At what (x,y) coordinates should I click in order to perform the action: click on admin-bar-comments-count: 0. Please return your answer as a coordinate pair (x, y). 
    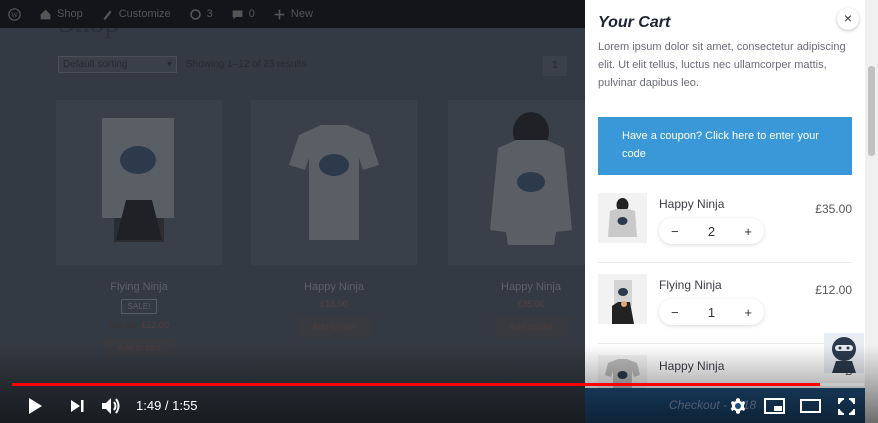
    Looking at the image, I should click on (251, 14).